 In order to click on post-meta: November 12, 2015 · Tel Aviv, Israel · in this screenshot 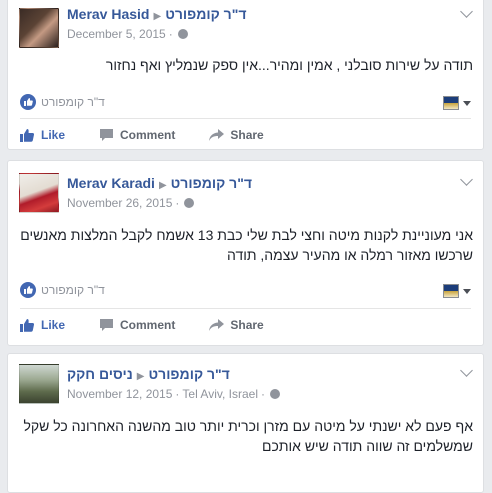, I will do `click(173, 394)`.